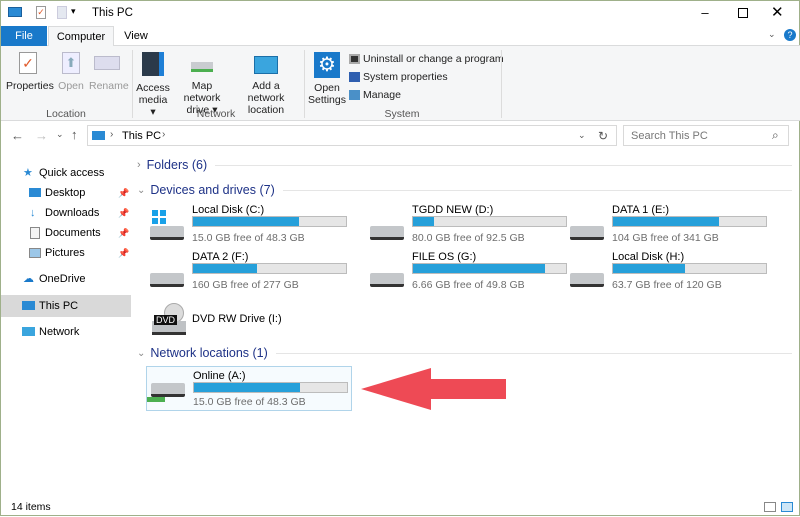 The image size is (800, 517). I want to click on drive-tile: DATA 2 (F:) 160 GB free of 277 GB, so click(251, 274).